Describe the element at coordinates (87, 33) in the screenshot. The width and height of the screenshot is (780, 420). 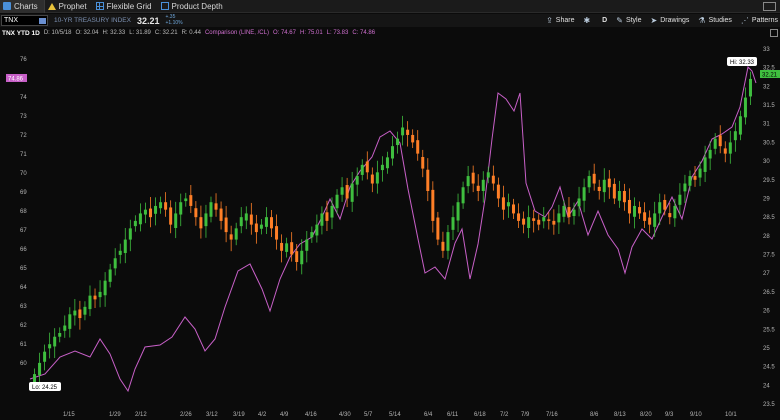
I see `bar-open: O: 32.04` at that location.